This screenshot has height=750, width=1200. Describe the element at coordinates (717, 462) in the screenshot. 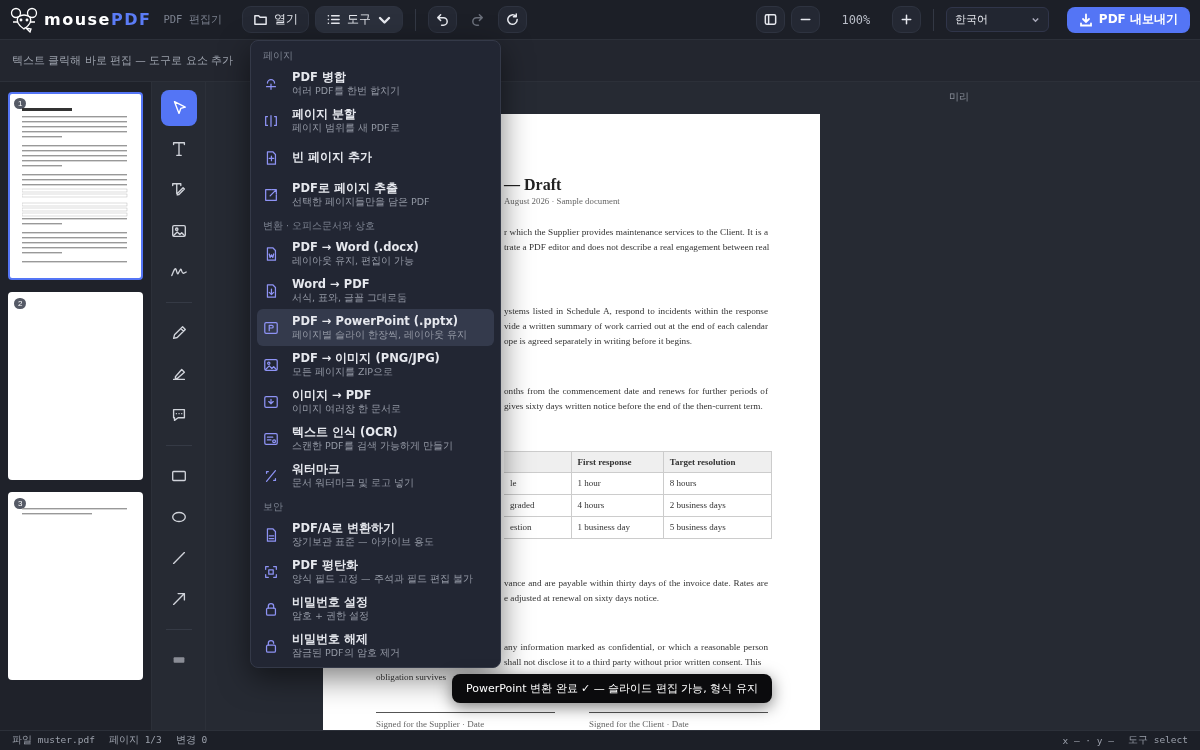

I see `table-header: Target resolution` at that location.